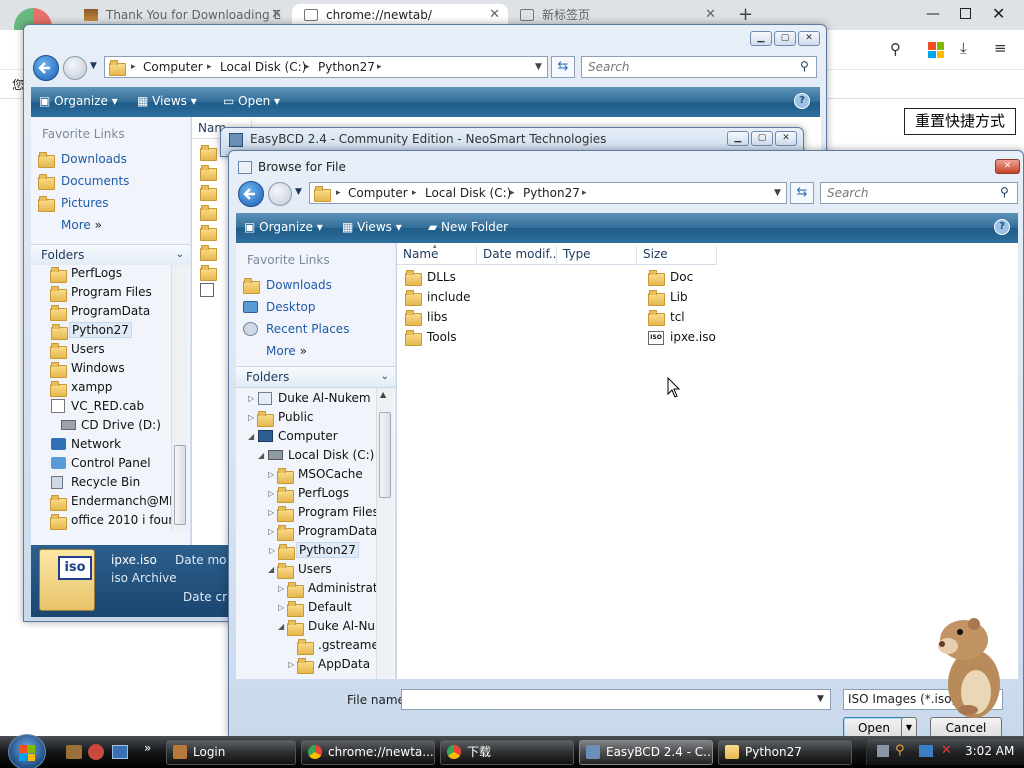 Image resolution: width=1024 pixels, height=768 pixels. What do you see at coordinates (86, 274) in the screenshot?
I see `tree-perflogs: PerfLogs` at bounding box center [86, 274].